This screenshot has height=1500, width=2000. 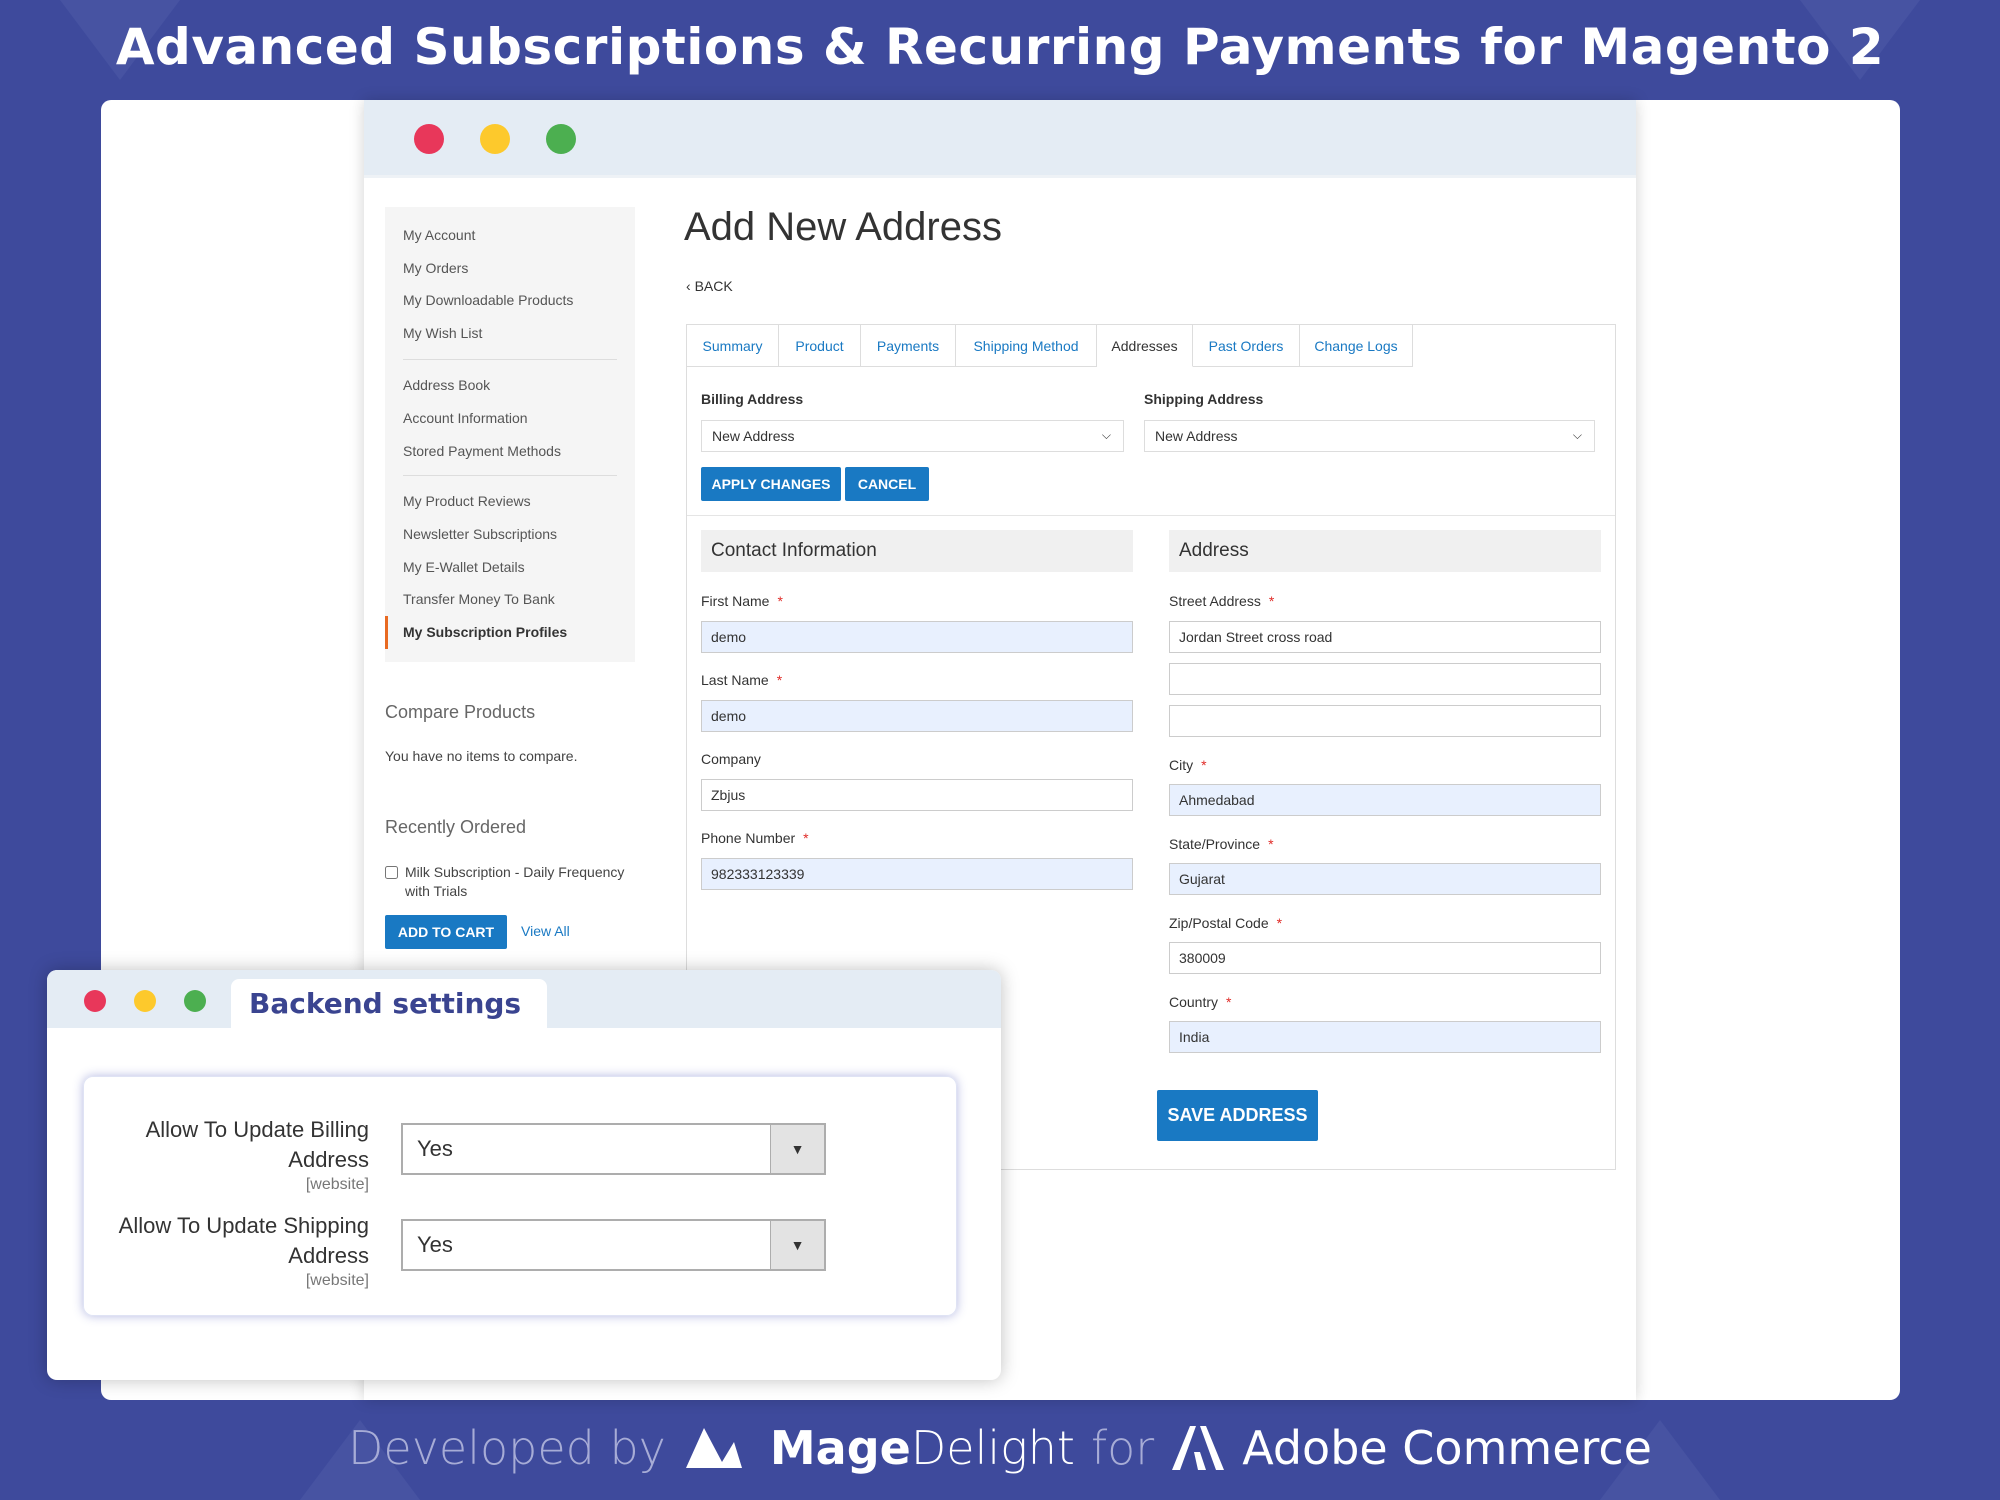 What do you see at coordinates (1385, 551) in the screenshot?
I see `address-heading: Address` at bounding box center [1385, 551].